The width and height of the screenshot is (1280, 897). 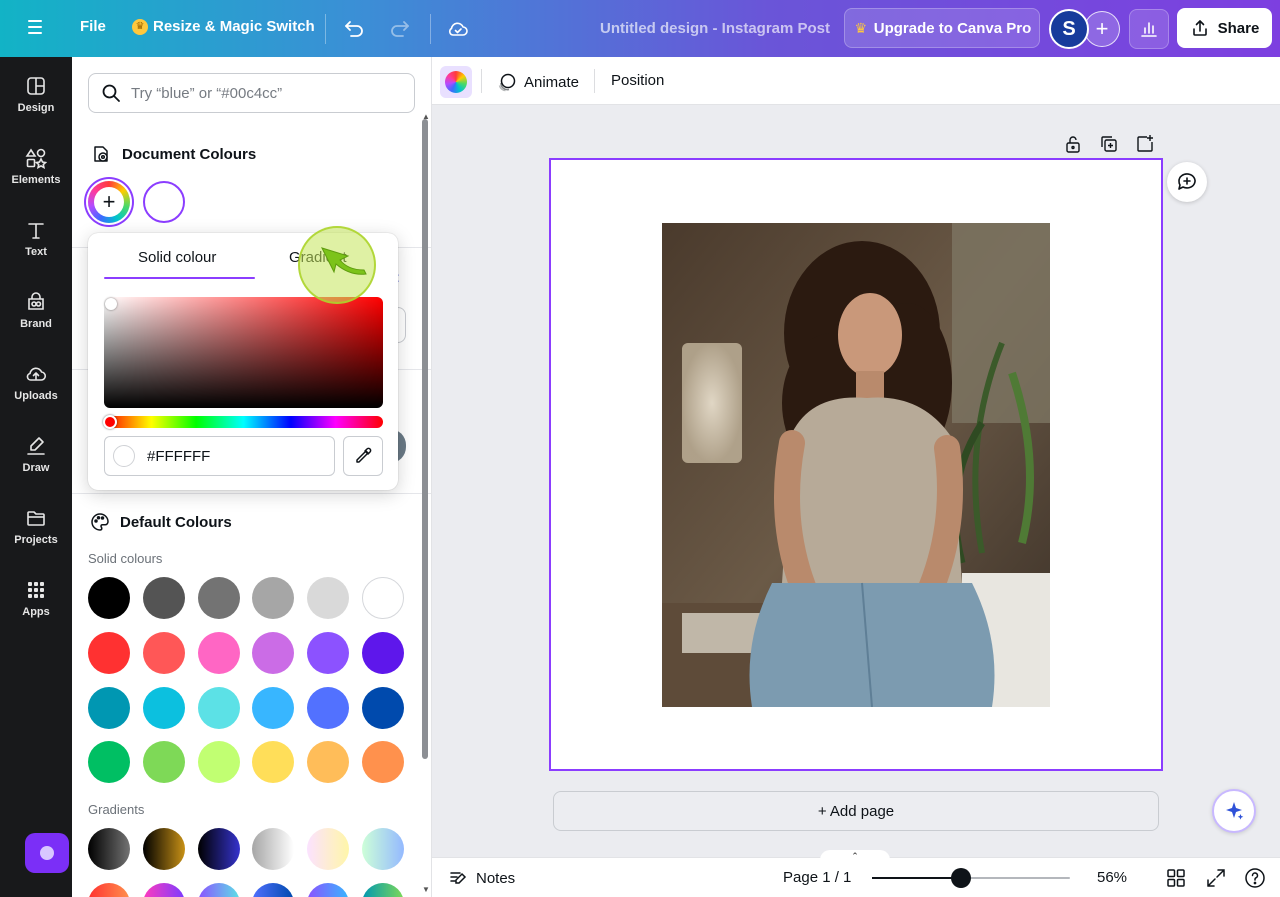 What do you see at coordinates (1216, 878) in the screenshot?
I see `fullscreen-icon` at bounding box center [1216, 878].